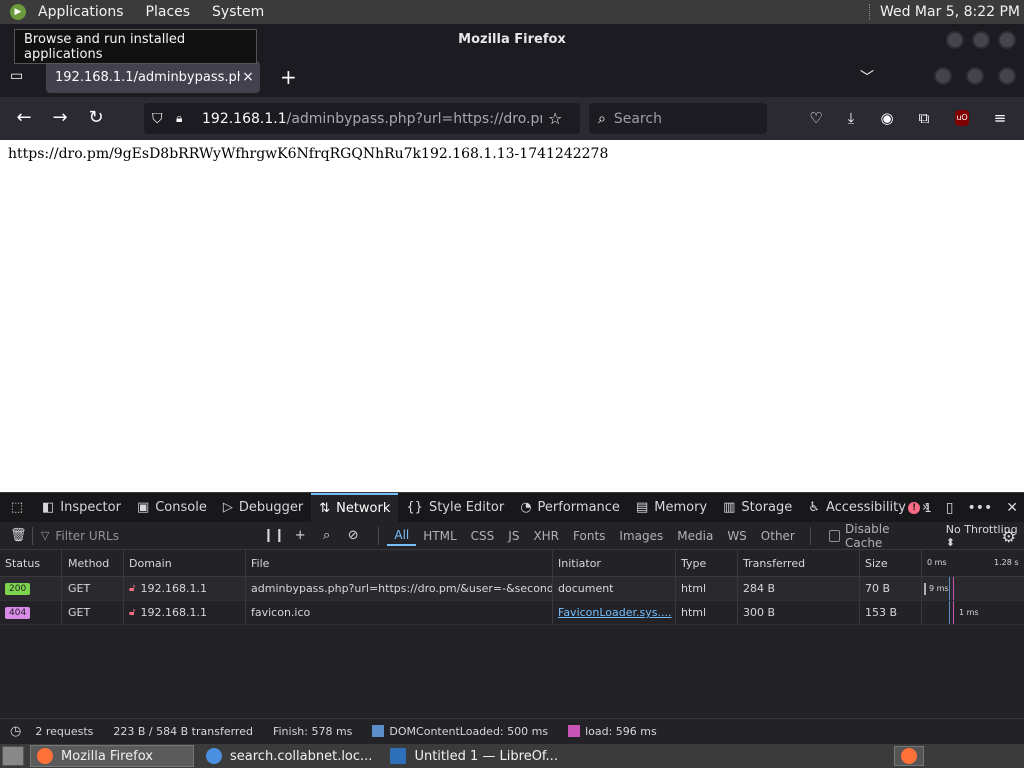 The height and width of the screenshot is (768, 1024). Describe the element at coordinates (707, 563) in the screenshot. I see `column-type: Type` at that location.